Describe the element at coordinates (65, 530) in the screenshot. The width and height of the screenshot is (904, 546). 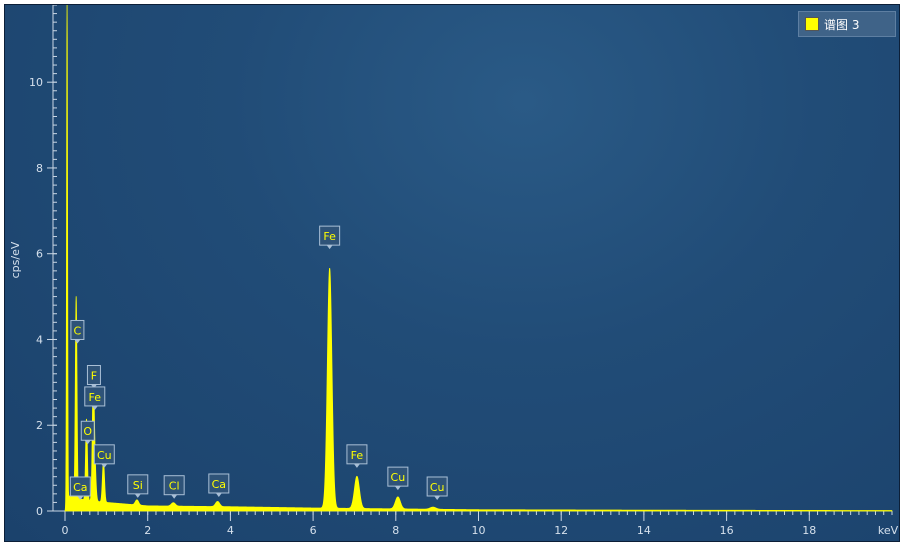
I see `x-tick-label: 0` at that location.